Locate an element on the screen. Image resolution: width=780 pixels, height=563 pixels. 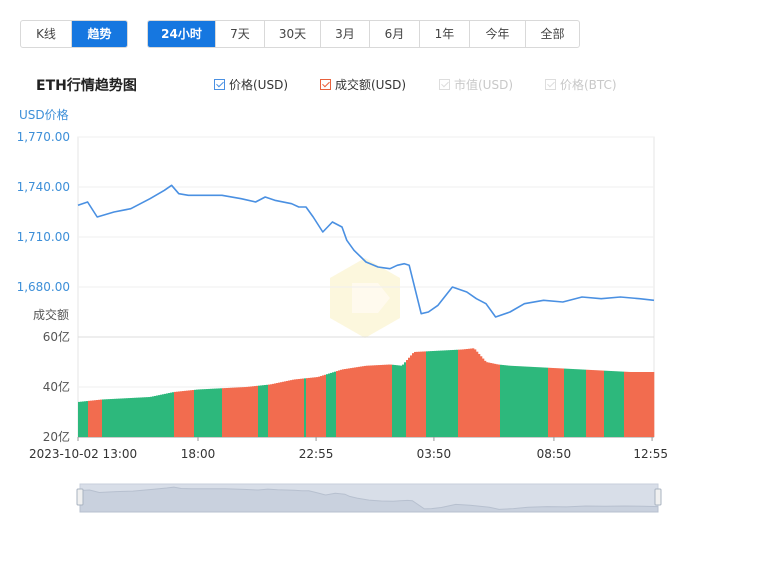
tab-3m: 3月 is located at coordinates (345, 34).